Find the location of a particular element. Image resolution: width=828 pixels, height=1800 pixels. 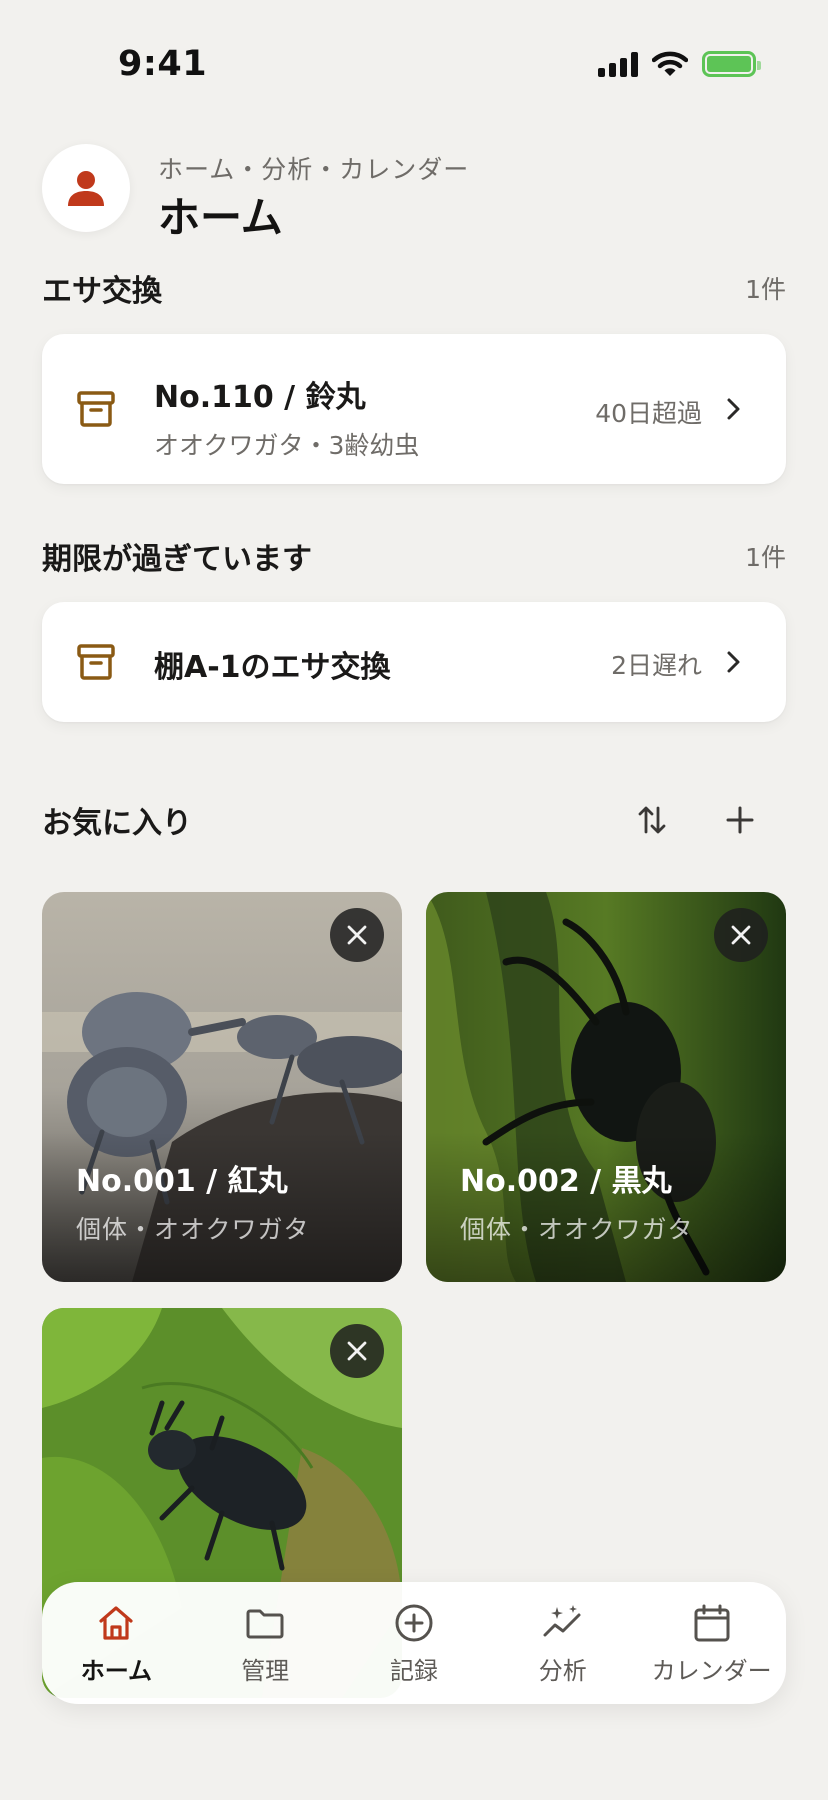

tile-name: No.001 / 紅丸 is located at coordinates (182, 1181).